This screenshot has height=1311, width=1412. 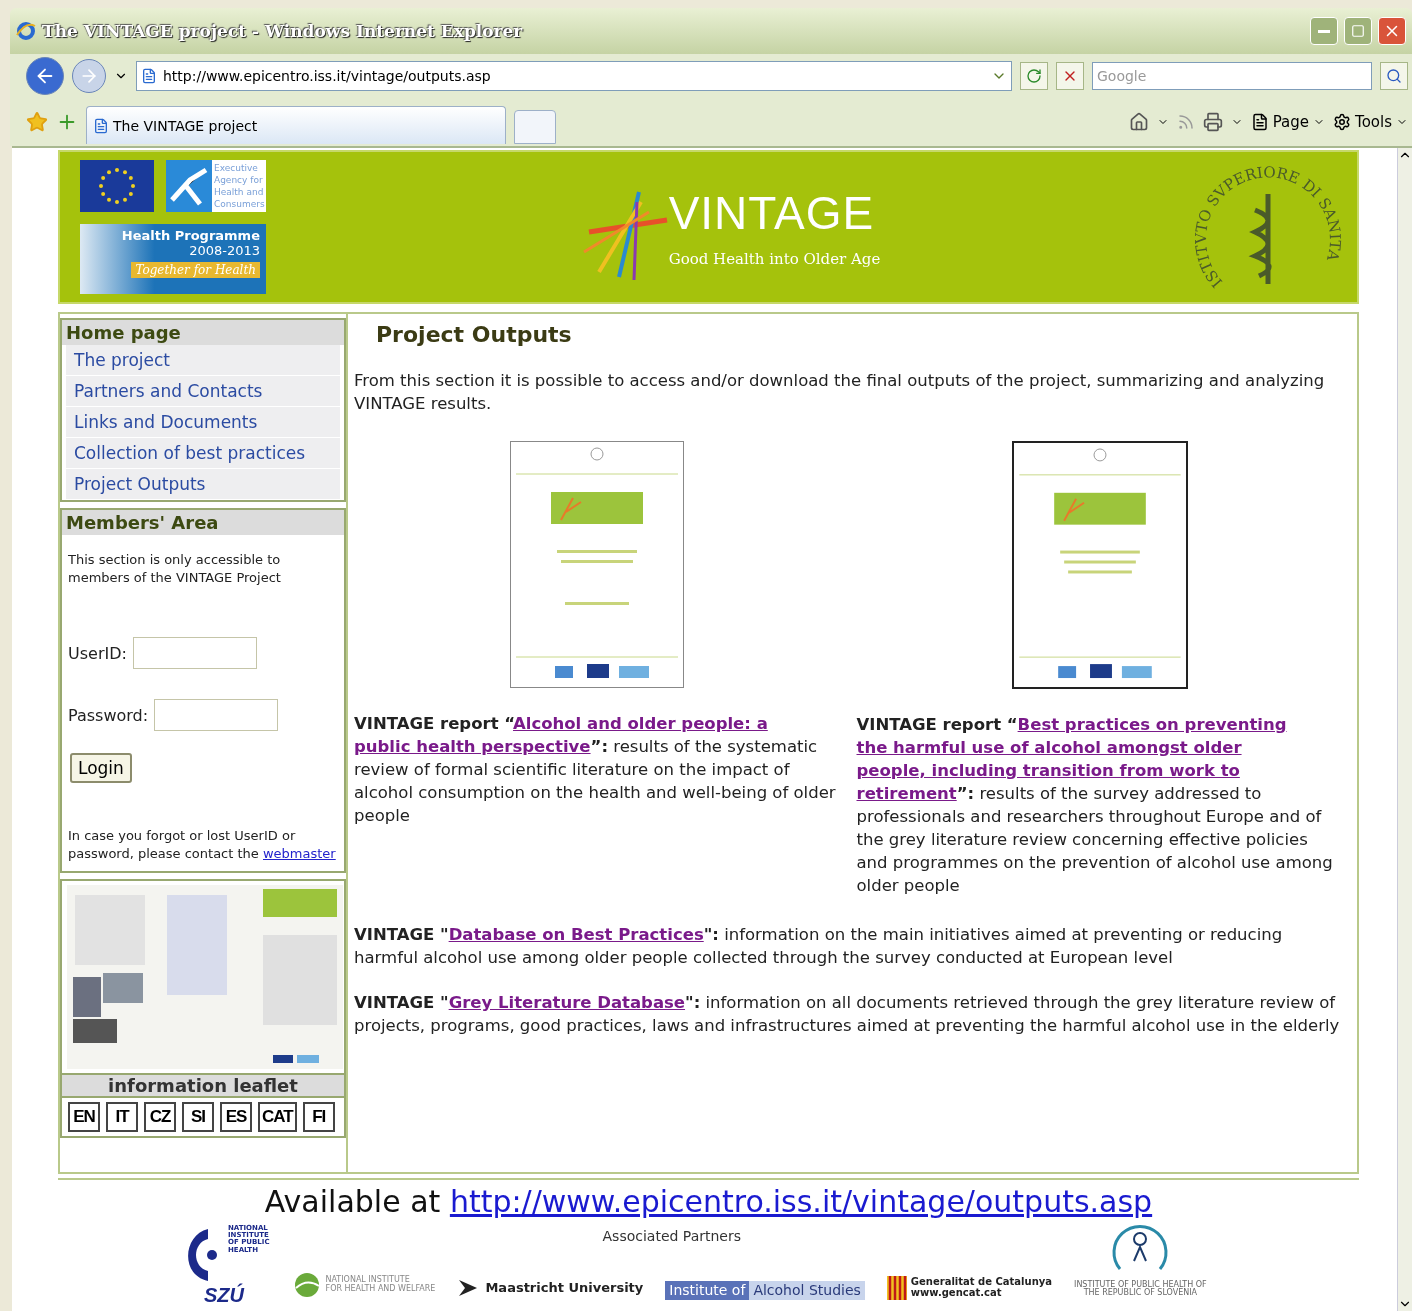 What do you see at coordinates (160, 1117) in the screenshot?
I see `language-button: CZ` at bounding box center [160, 1117].